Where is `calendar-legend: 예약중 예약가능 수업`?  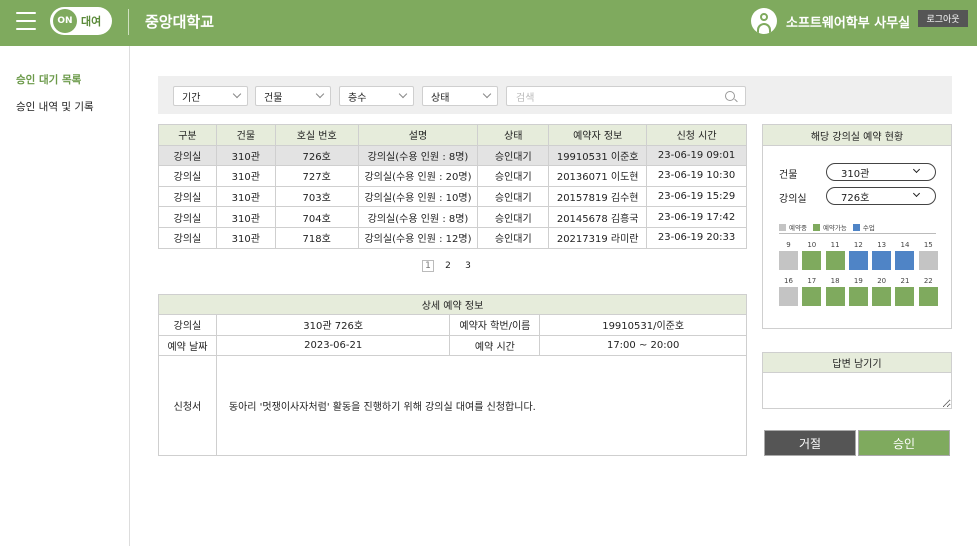 calendar-legend: 예약중 예약가능 수업 is located at coordinates (830, 227).